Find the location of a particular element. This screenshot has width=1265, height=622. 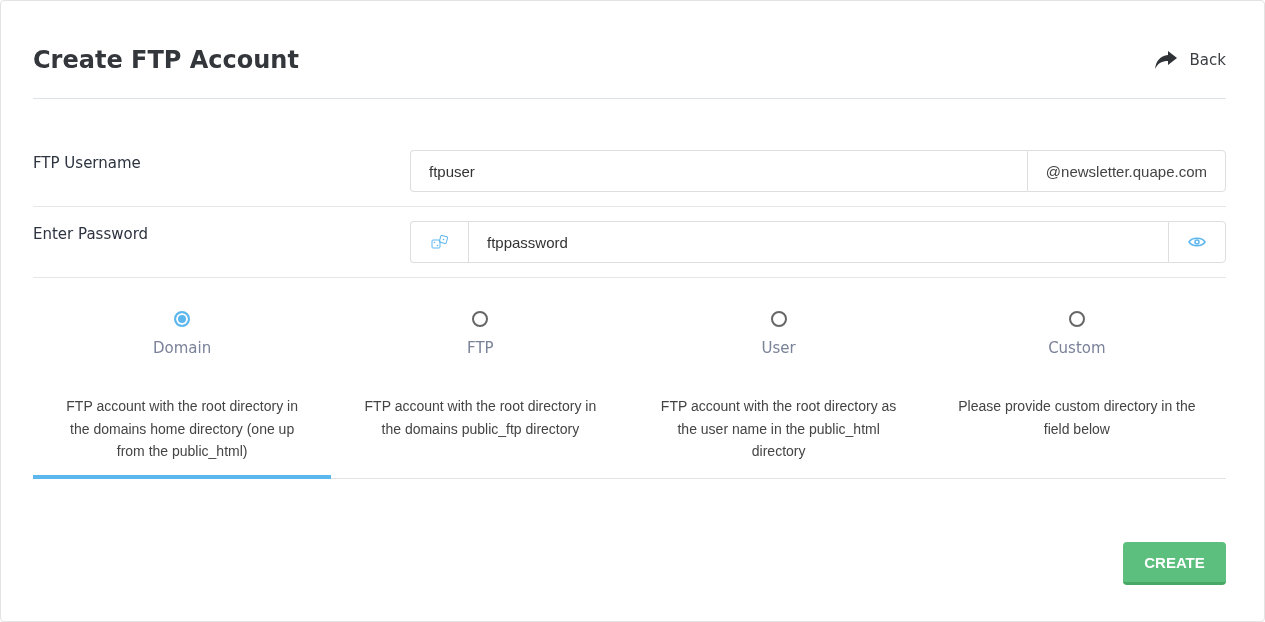

directory-option: User FTP account with the root directory as the user name in the public_html directory is located at coordinates (778, 378).